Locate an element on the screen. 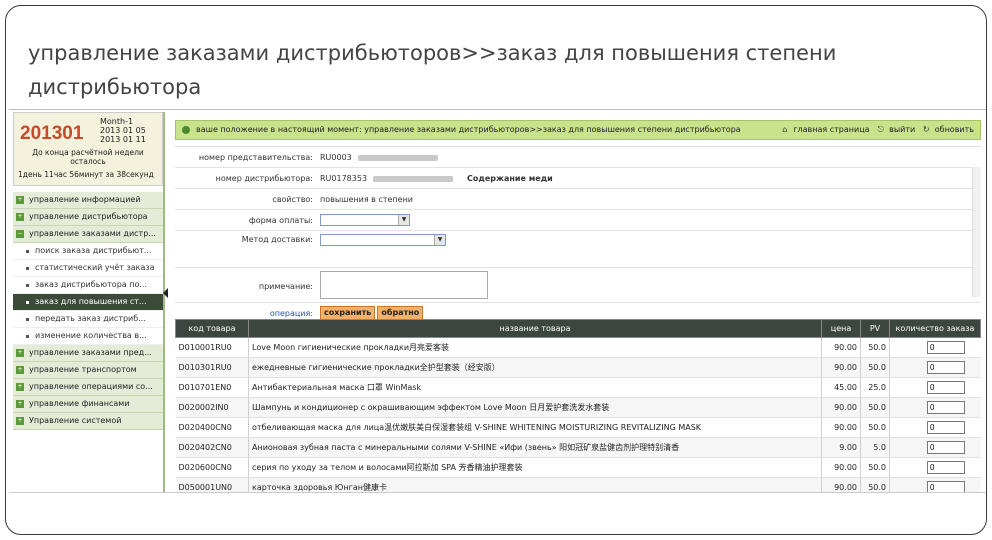  rep-value: RU0003 is located at coordinates (379, 157).